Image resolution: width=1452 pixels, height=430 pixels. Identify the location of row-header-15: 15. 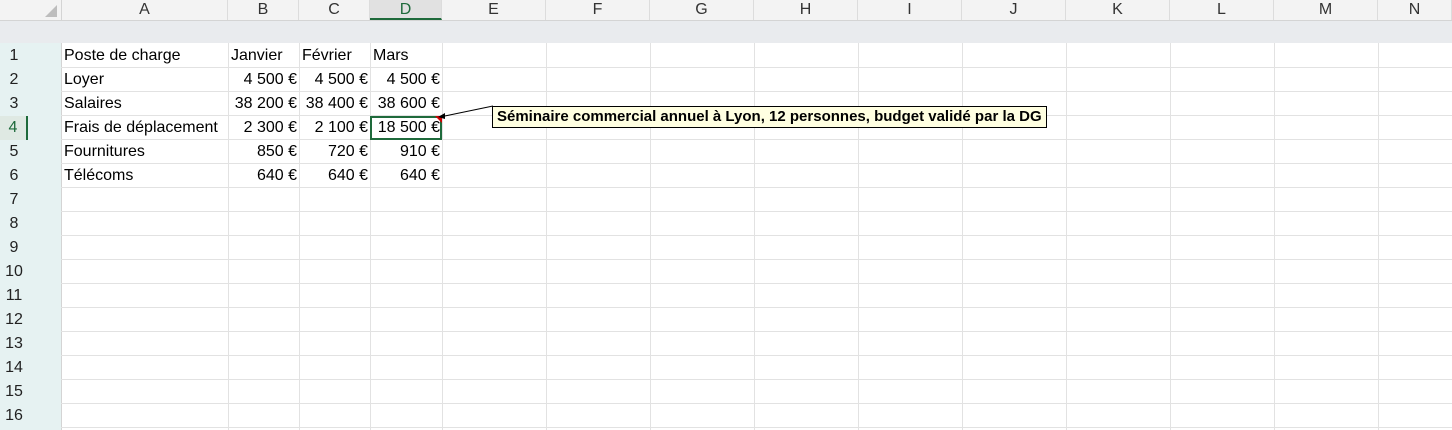
(14, 392).